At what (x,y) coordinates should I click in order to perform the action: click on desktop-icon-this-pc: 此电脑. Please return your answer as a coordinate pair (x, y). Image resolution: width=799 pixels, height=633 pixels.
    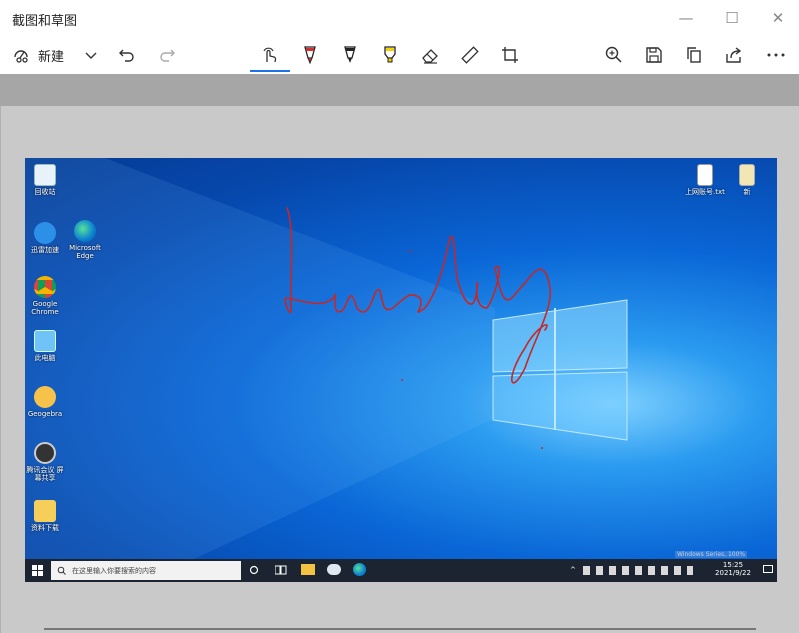
    Looking at the image, I should click on (45, 346).